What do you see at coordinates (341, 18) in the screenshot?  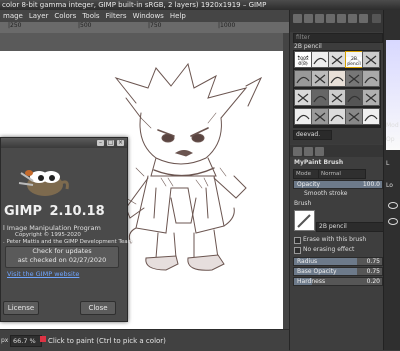 I see `images-tab-icon` at bounding box center [341, 18].